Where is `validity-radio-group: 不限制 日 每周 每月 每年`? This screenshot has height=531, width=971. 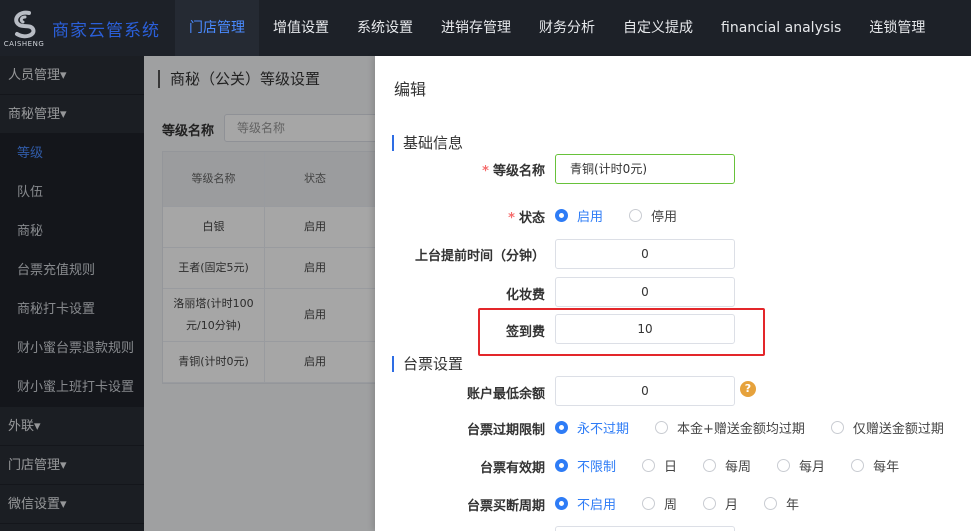 validity-radio-group: 不限制 日 每周 每月 每年 is located at coordinates (740, 465).